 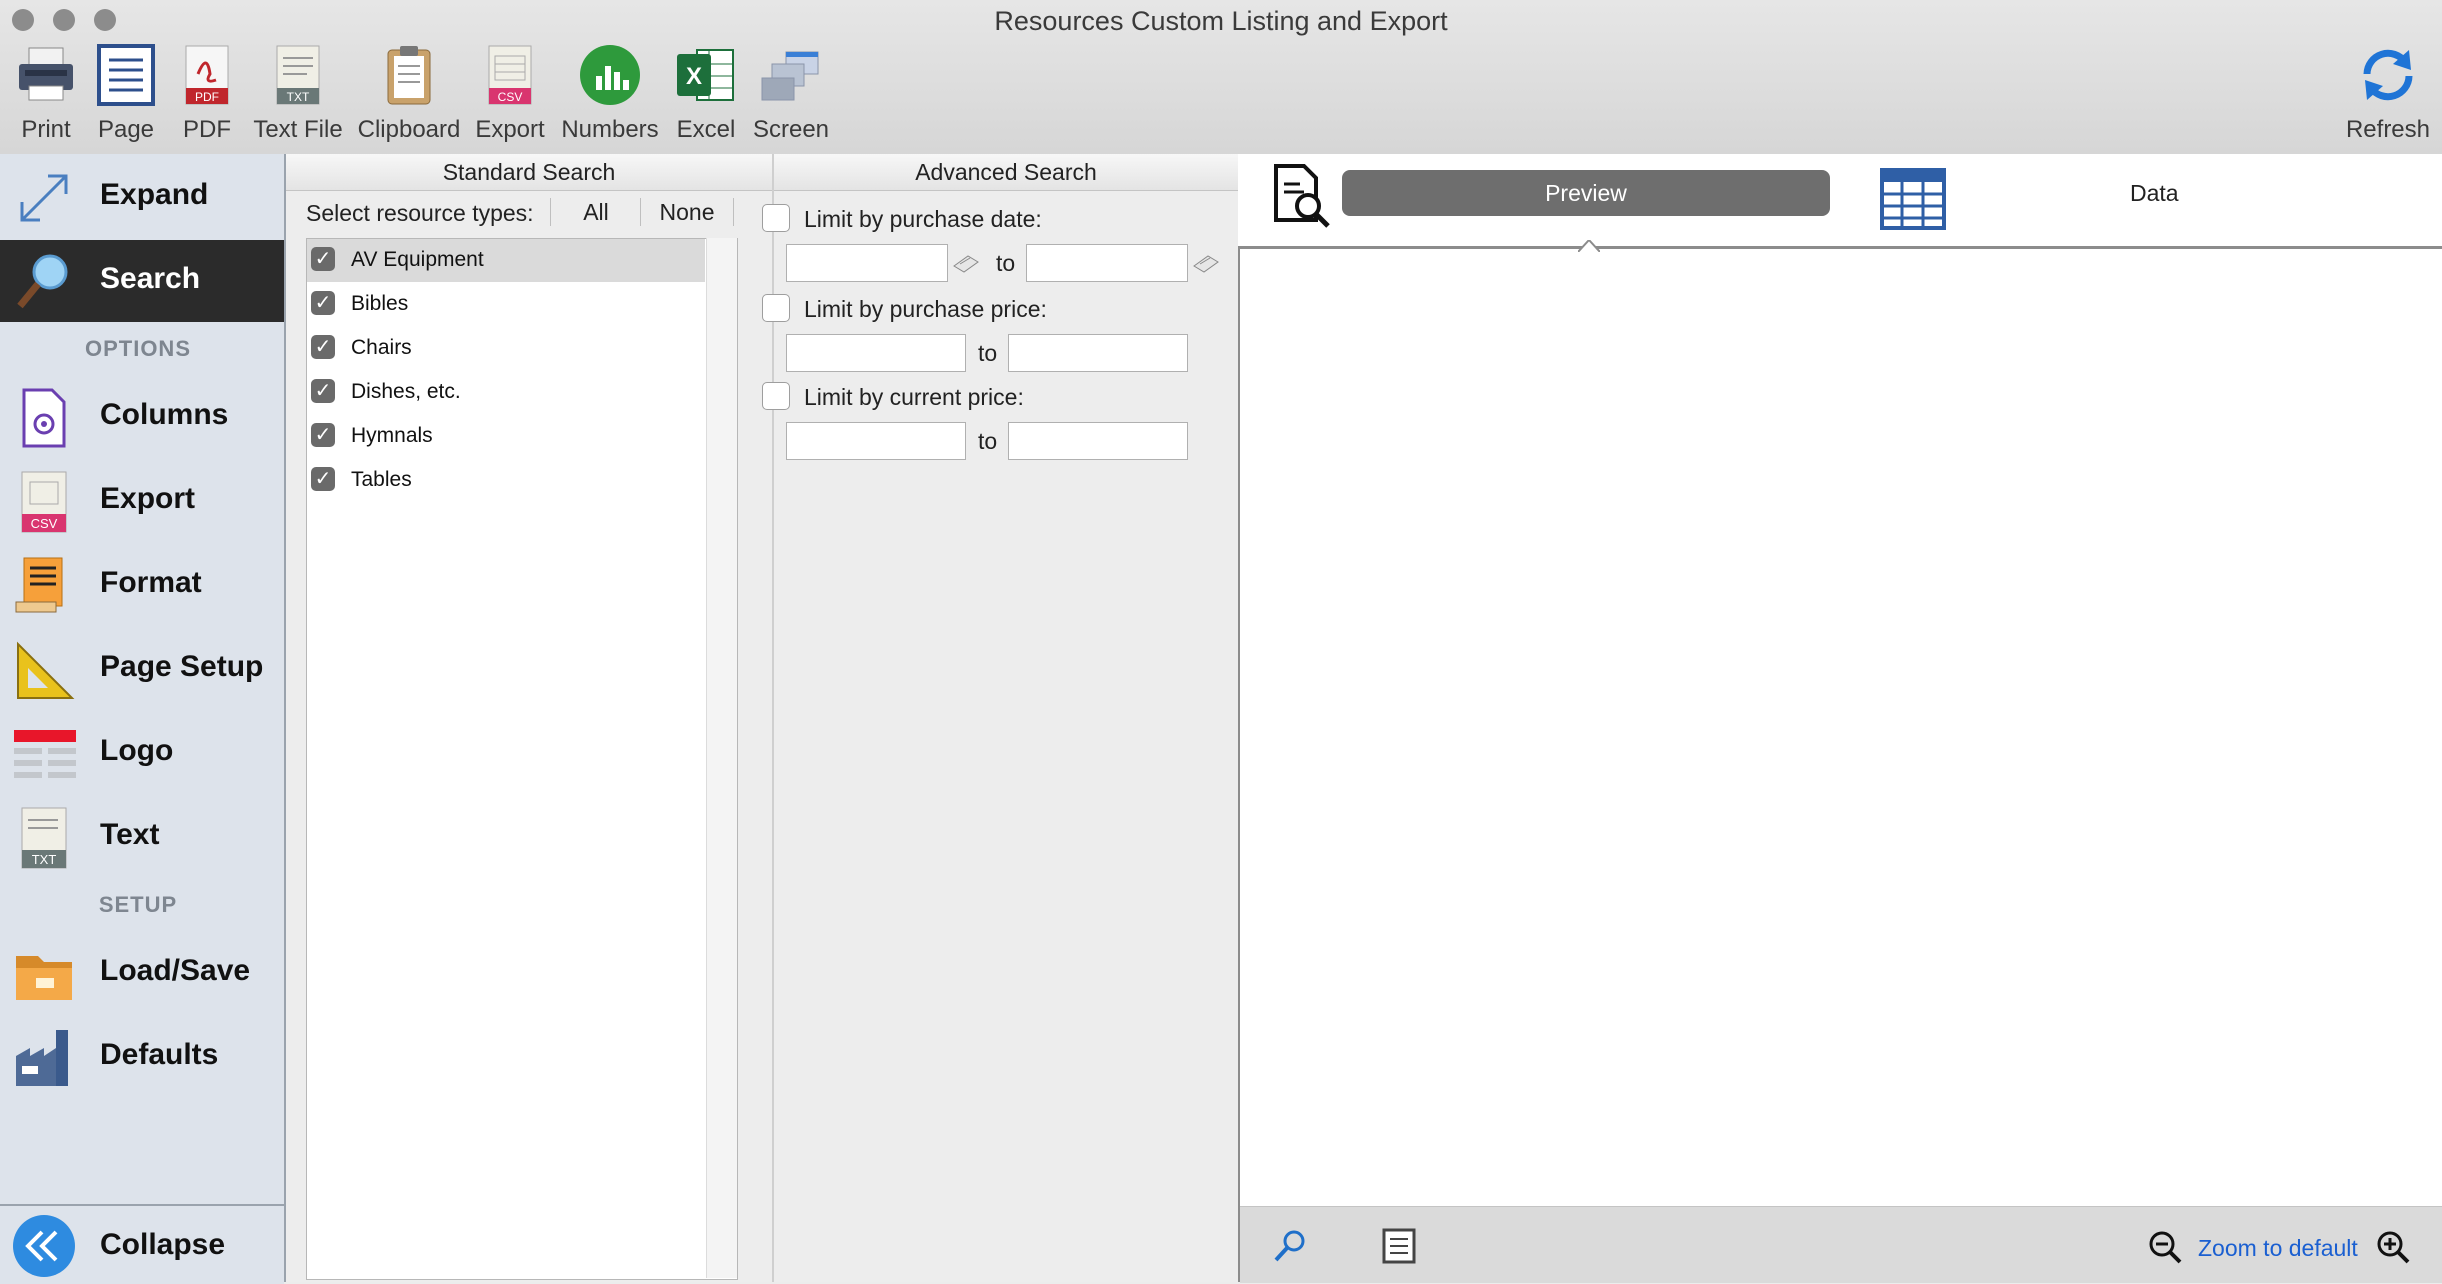 What do you see at coordinates (529, 172) in the screenshot?
I see `tab-standard-search: Standard Search` at bounding box center [529, 172].